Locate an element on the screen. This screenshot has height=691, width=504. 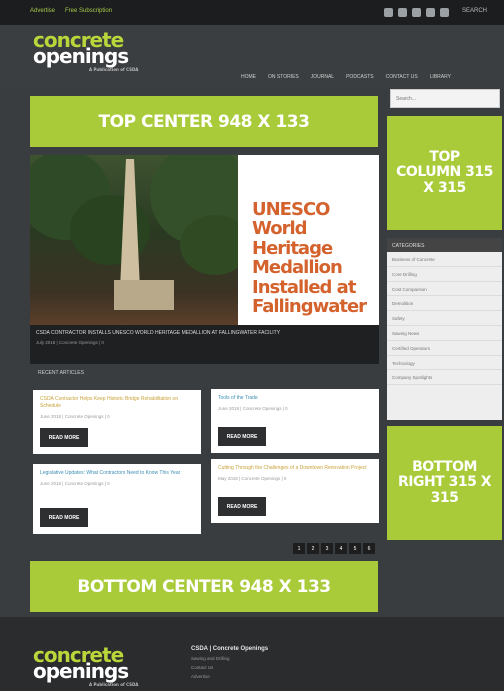
top-links: Advertise Free Subscription is located at coordinates (71, 11).